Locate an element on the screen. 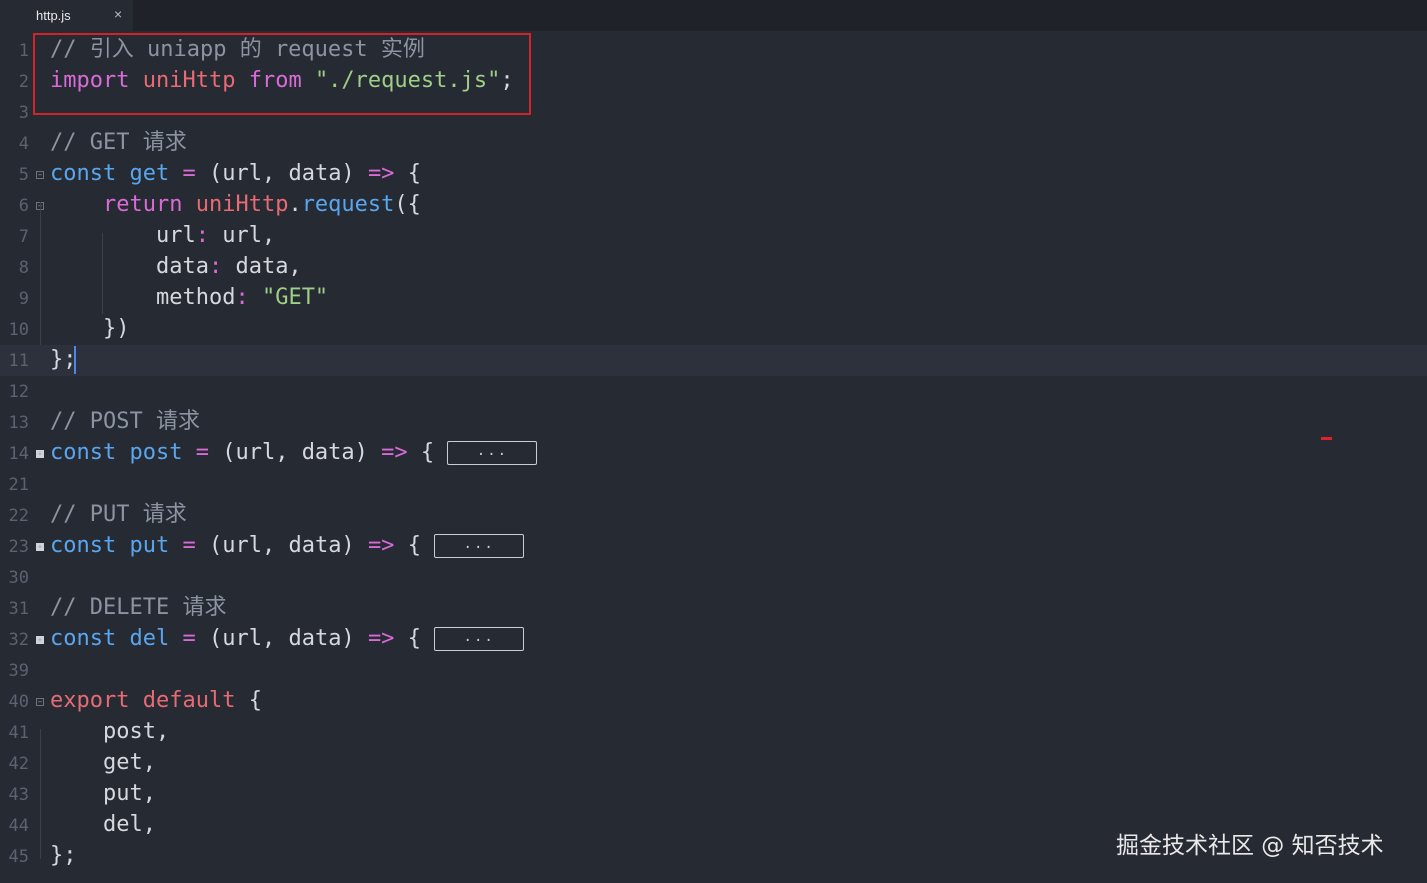 The width and height of the screenshot is (1427, 883). tab-http-js: http.js × is located at coordinates (66, 15).